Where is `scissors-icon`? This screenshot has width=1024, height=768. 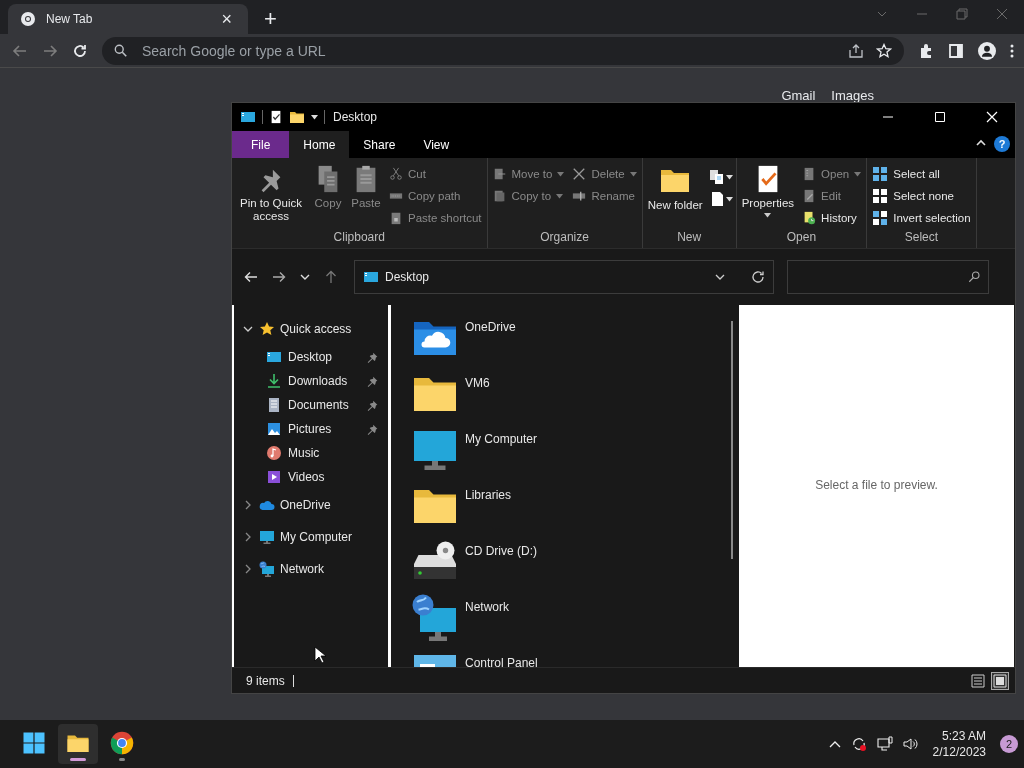
scissors-icon is located at coordinates (396, 174).